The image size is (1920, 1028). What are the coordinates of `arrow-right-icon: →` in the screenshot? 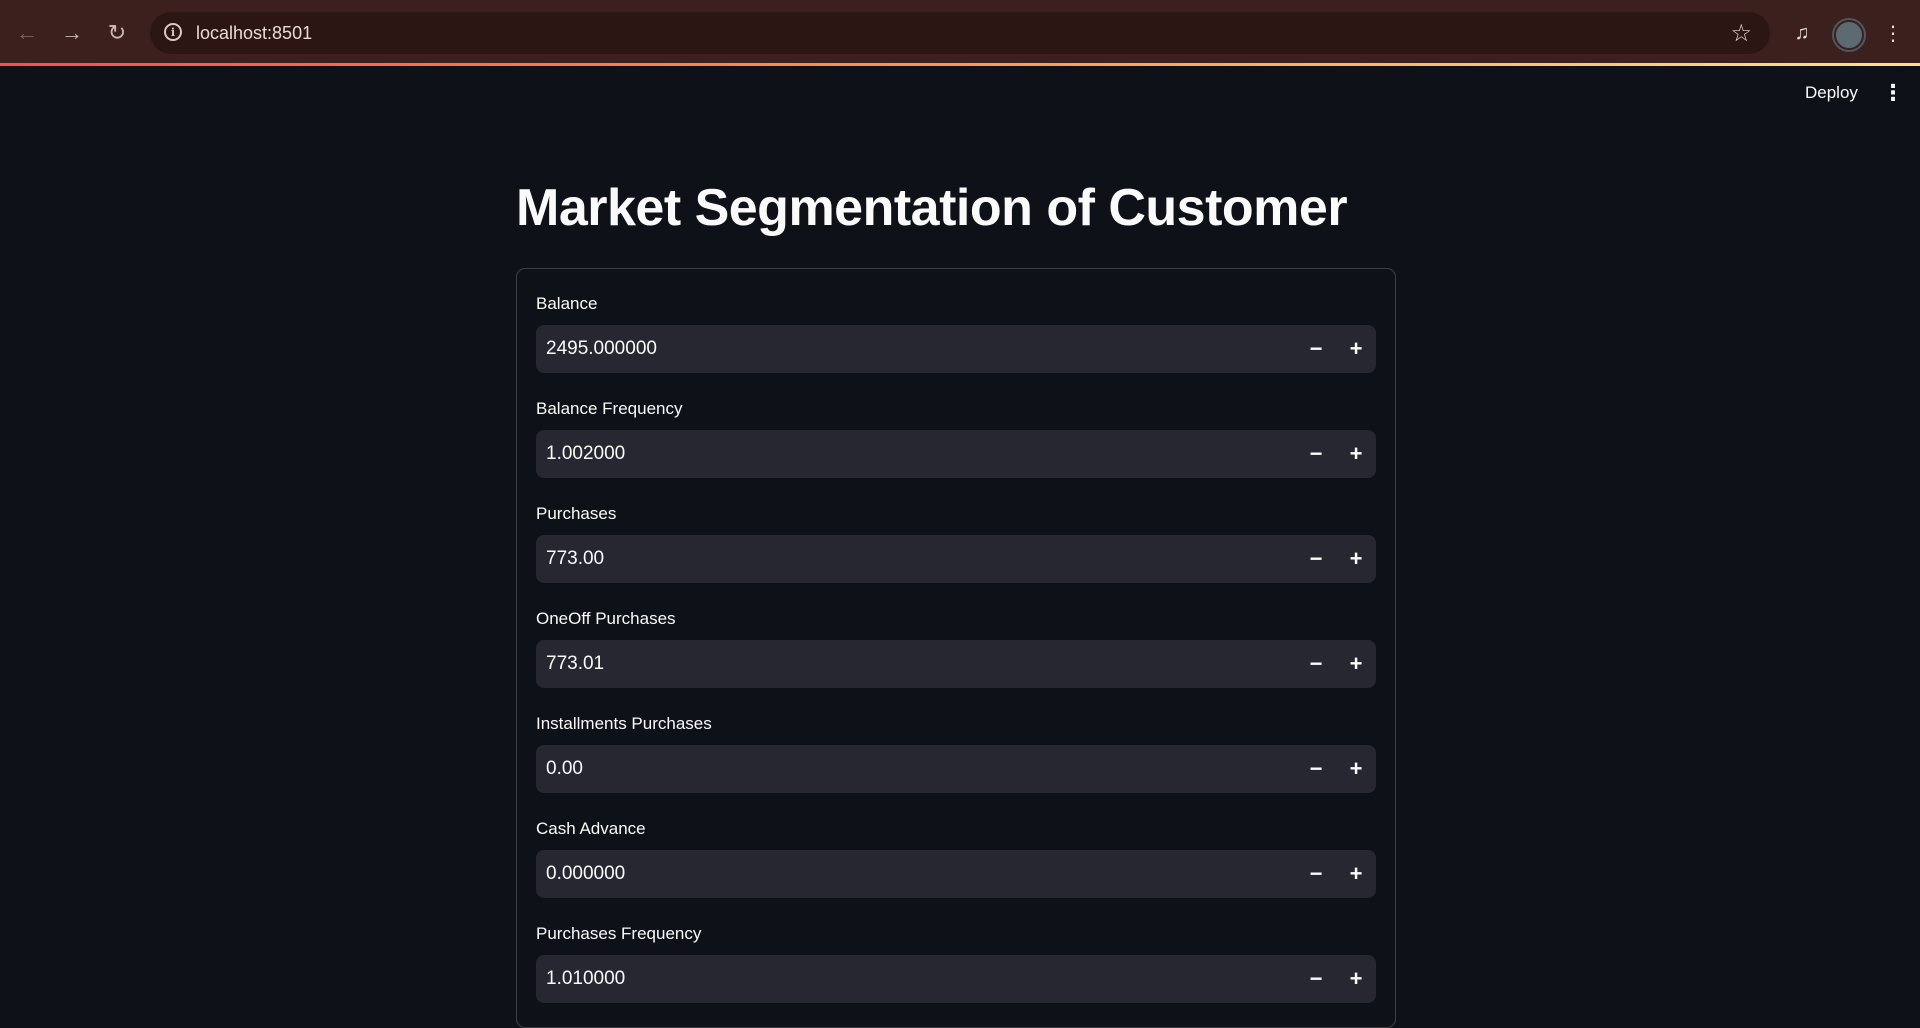 It's located at (72, 32).